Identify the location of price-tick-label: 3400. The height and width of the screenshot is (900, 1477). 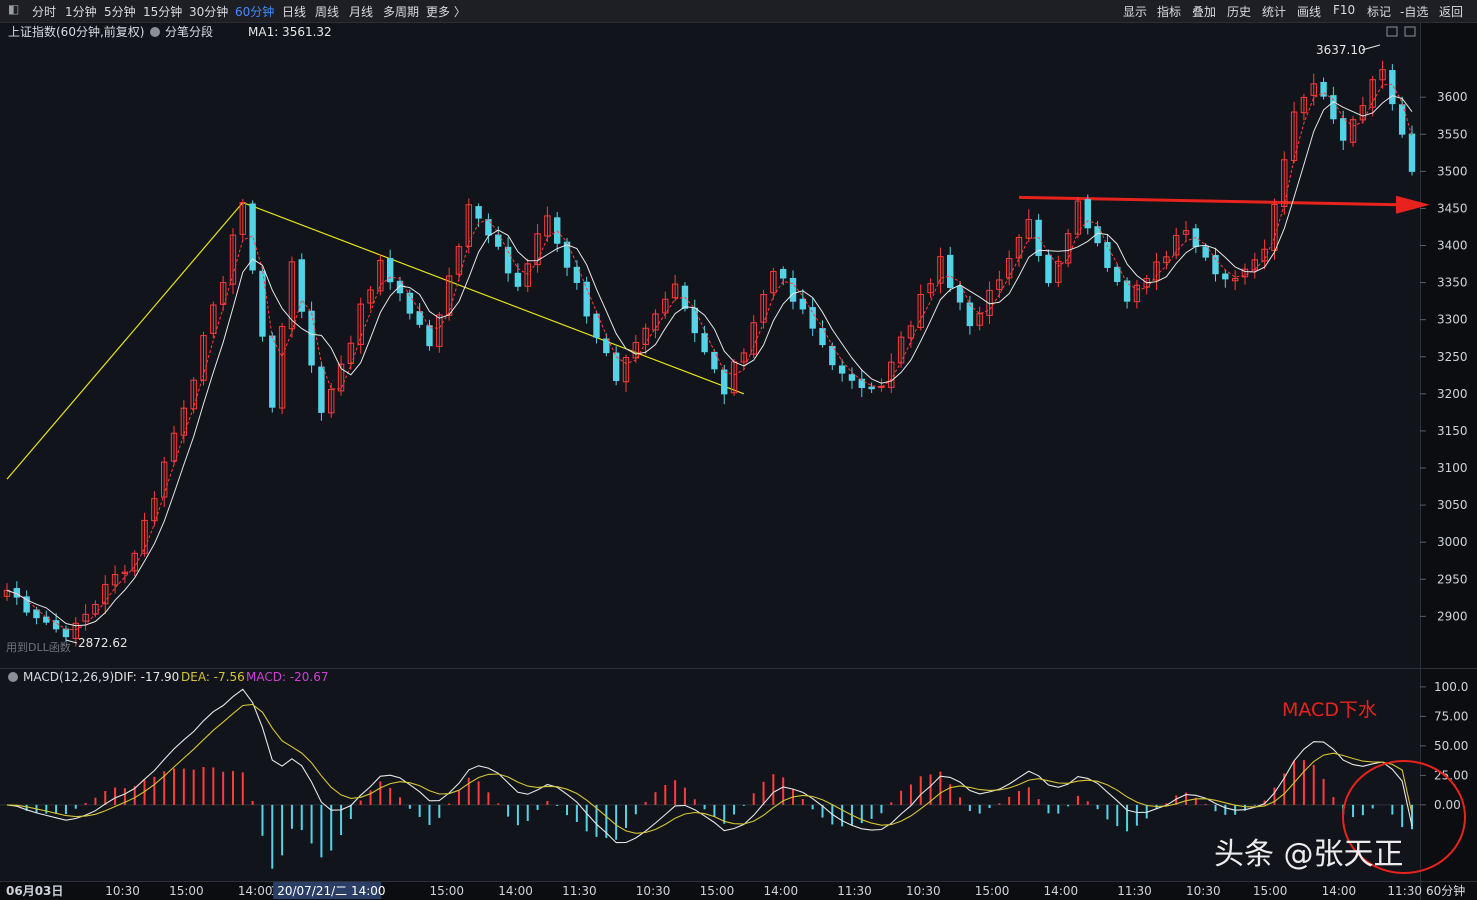
(1452, 246).